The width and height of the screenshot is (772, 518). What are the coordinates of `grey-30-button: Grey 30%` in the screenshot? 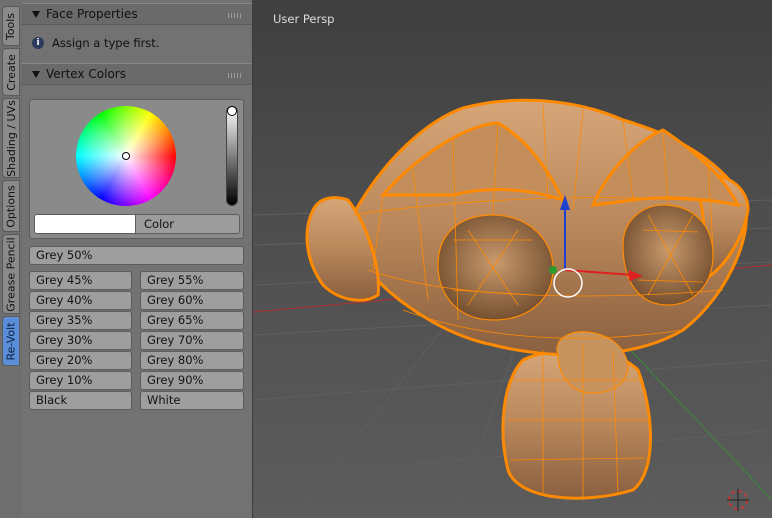 It's located at (80, 340).